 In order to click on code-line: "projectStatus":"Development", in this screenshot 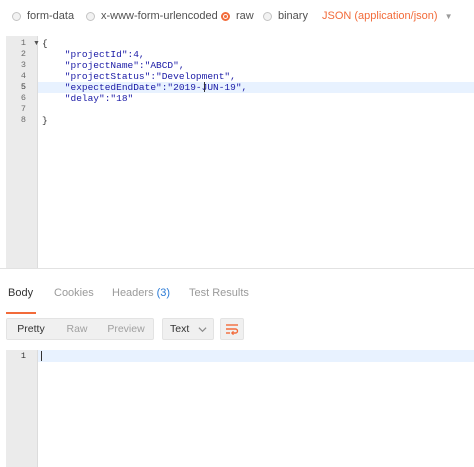, I will do `click(256, 76)`.